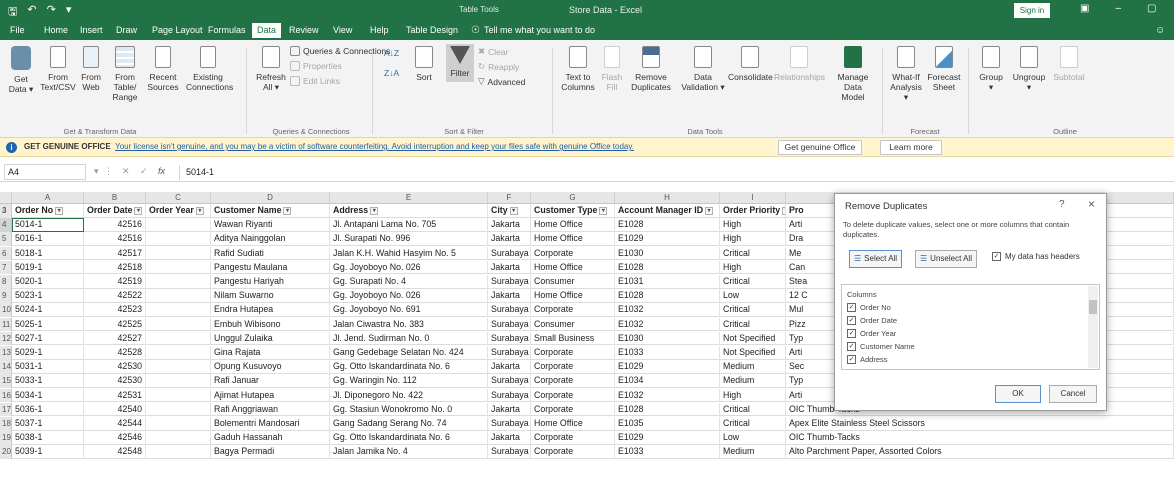  What do you see at coordinates (409, 282) in the screenshot?
I see `cell: Gg. Surapati No. 4` at bounding box center [409, 282].